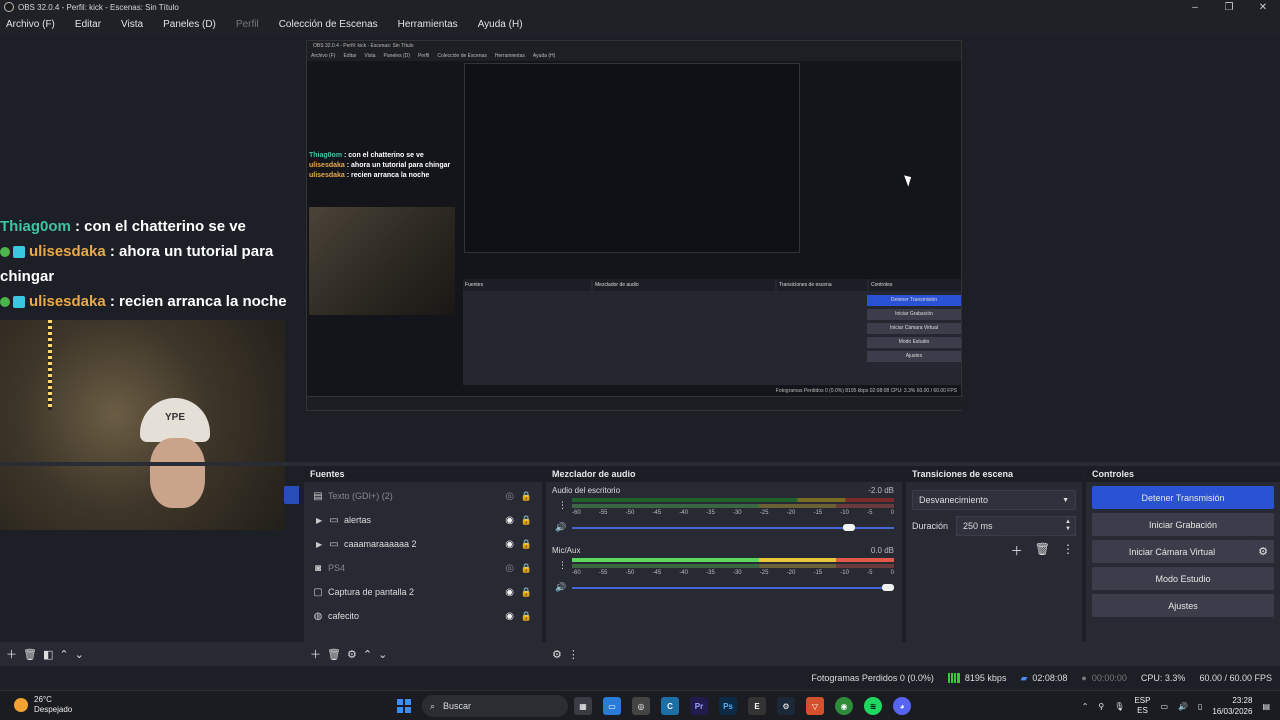 This screenshot has height=720, width=1280. What do you see at coordinates (1016, 526) in the screenshot?
I see `duration-input: 250 ms ▲ ▼` at bounding box center [1016, 526].